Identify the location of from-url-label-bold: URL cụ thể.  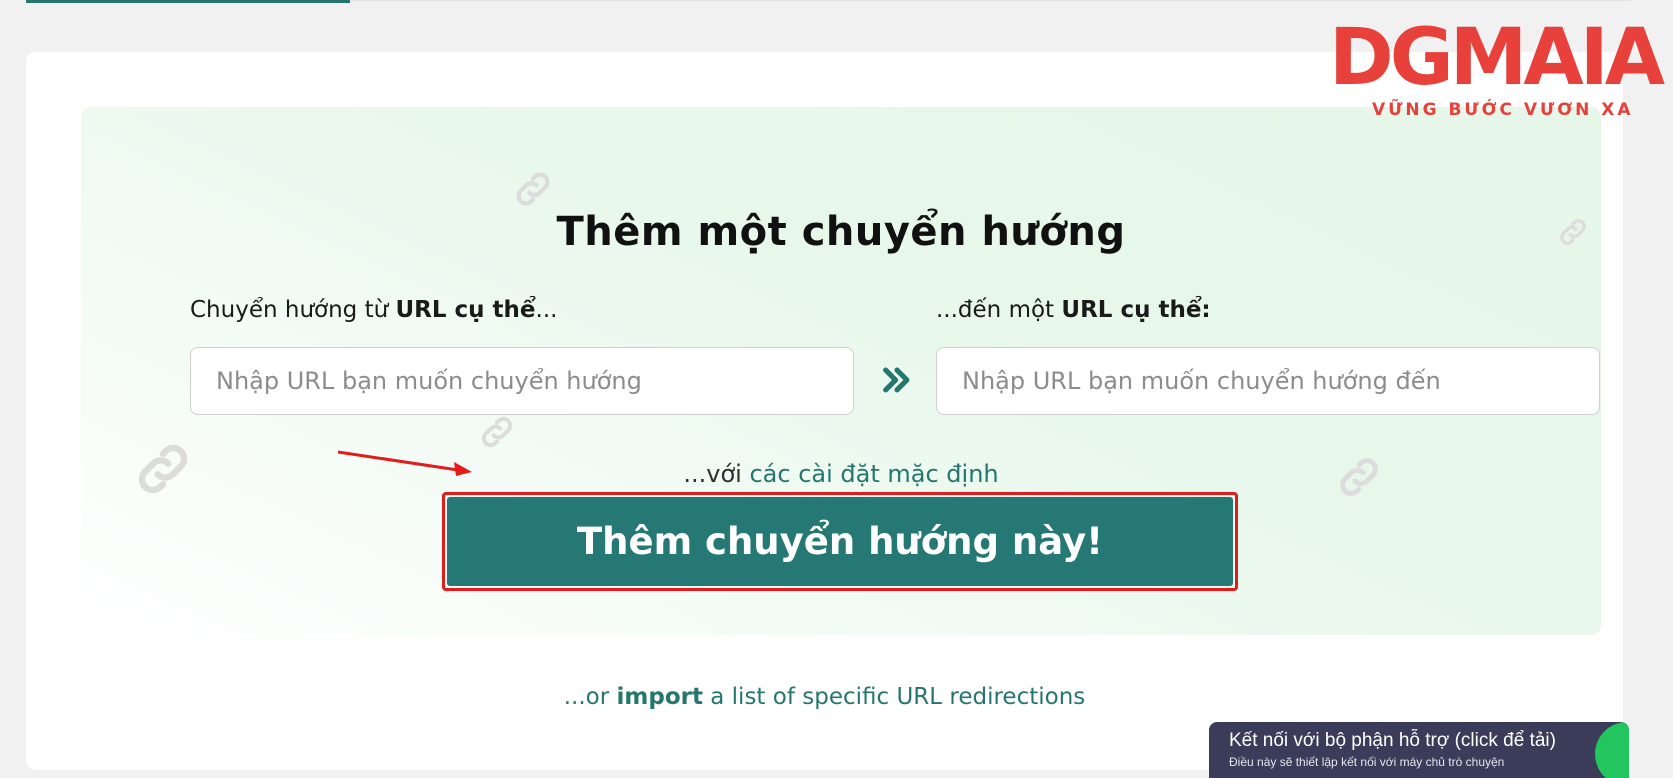
(465, 310).